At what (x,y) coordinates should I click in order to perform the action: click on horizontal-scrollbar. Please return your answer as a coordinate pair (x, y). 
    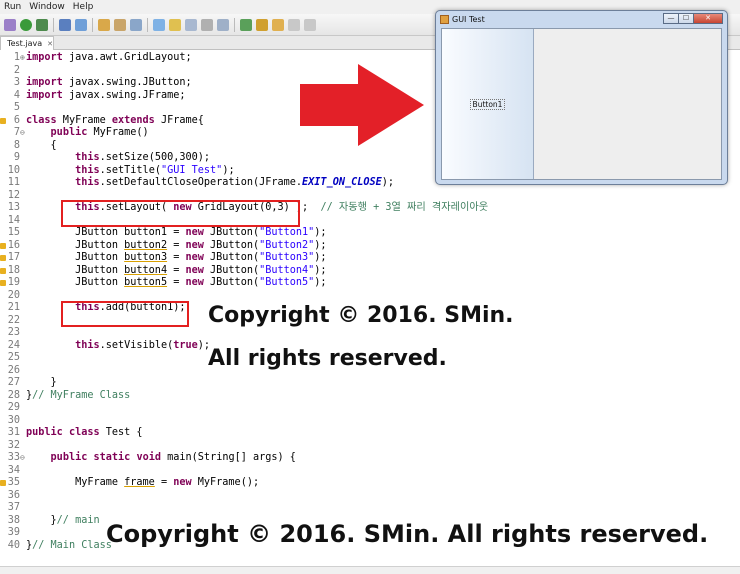
    Looking at the image, I should click on (370, 570).